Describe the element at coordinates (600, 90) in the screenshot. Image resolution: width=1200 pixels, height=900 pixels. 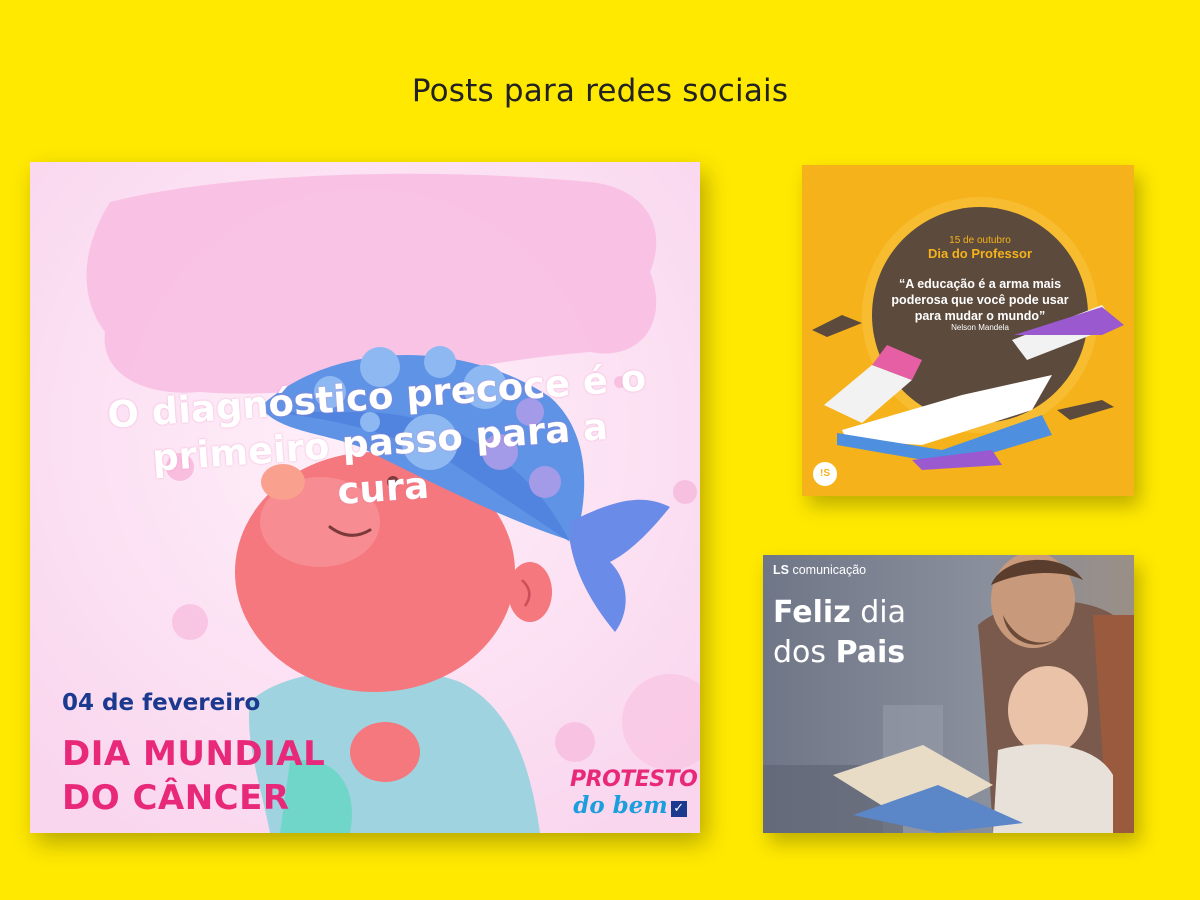
I see `page-title: Posts para redes sociais` at that location.